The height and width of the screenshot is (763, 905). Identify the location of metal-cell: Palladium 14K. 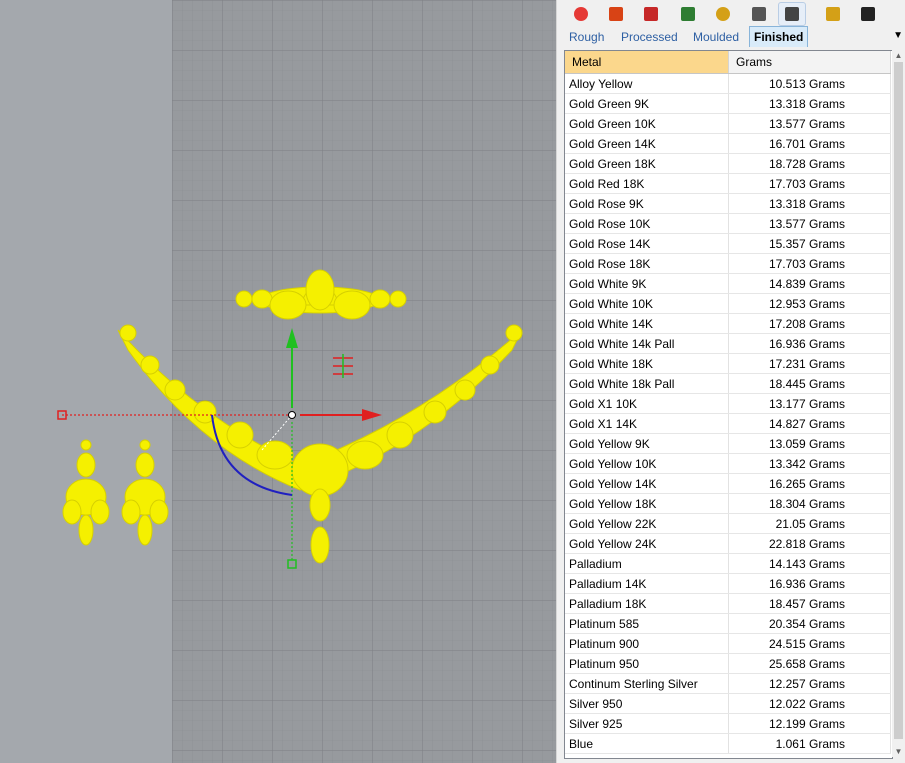
(647, 583).